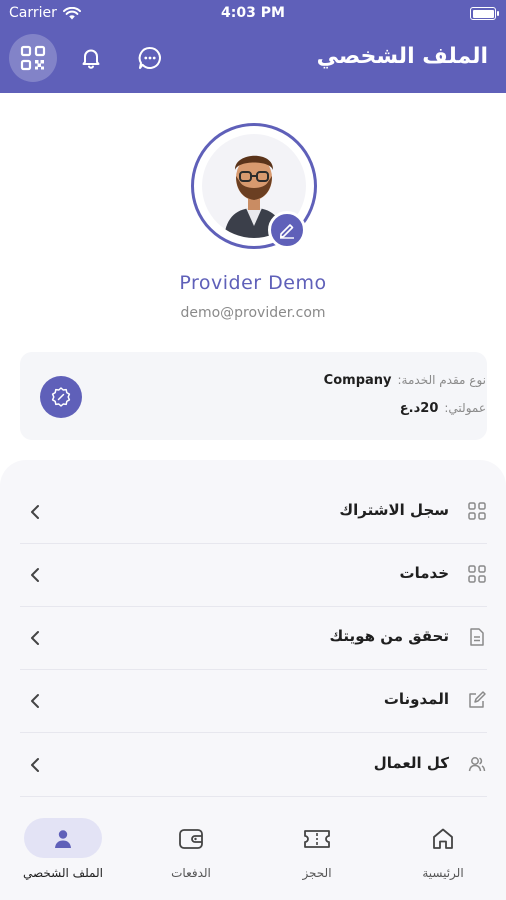  What do you see at coordinates (442, 380) in the screenshot?
I see `provider-type-label: نوع مقدم الخدمة:` at bounding box center [442, 380].